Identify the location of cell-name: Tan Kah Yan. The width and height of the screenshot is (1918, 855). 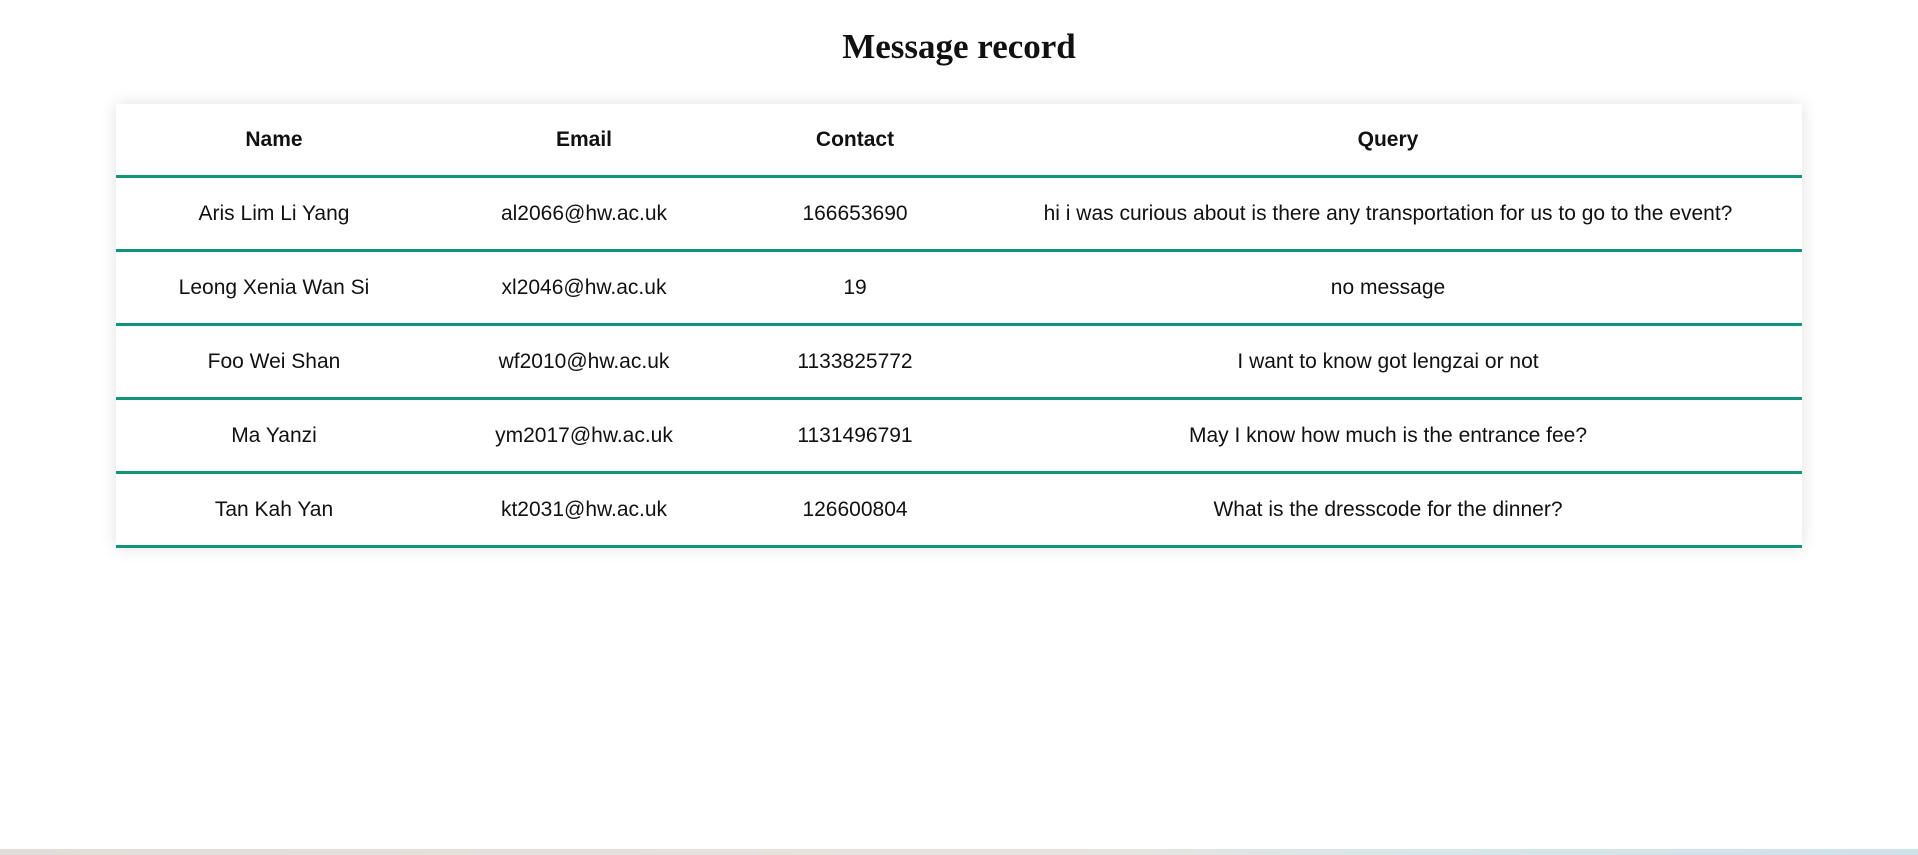
(274, 510).